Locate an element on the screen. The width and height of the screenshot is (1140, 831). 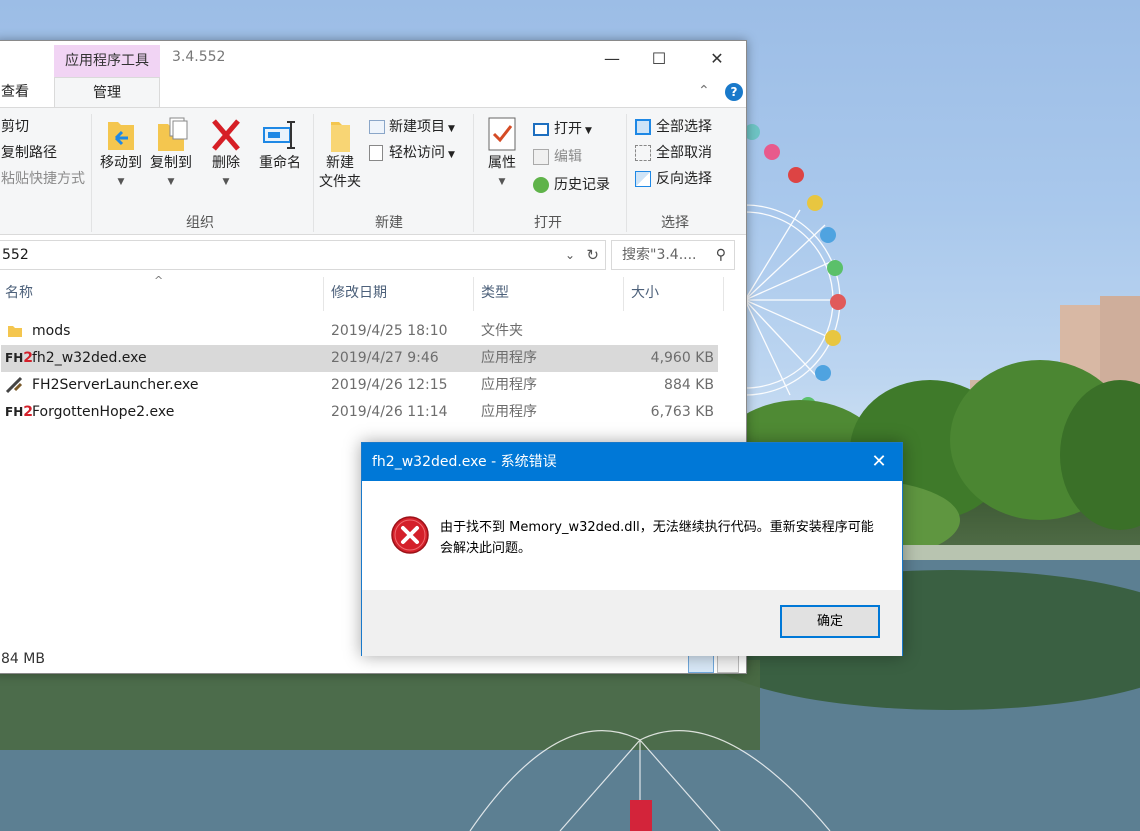
address-bar: 552 ⌄ ↻ is located at coordinates (303, 255).